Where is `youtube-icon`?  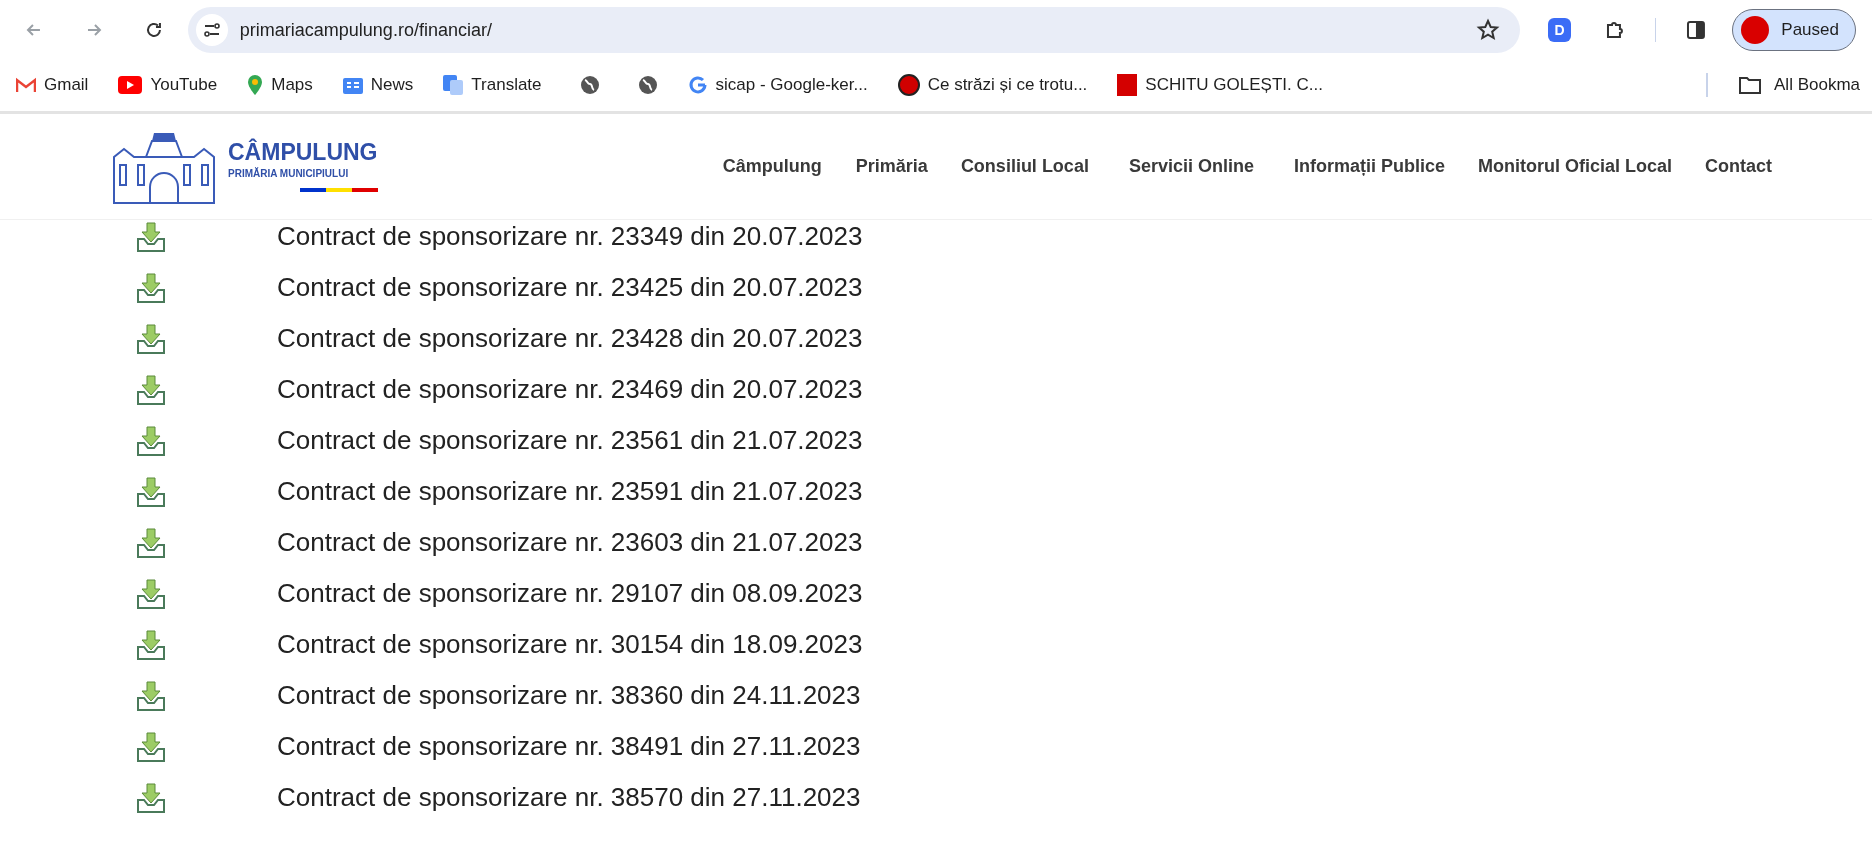
youtube-icon is located at coordinates (130, 84).